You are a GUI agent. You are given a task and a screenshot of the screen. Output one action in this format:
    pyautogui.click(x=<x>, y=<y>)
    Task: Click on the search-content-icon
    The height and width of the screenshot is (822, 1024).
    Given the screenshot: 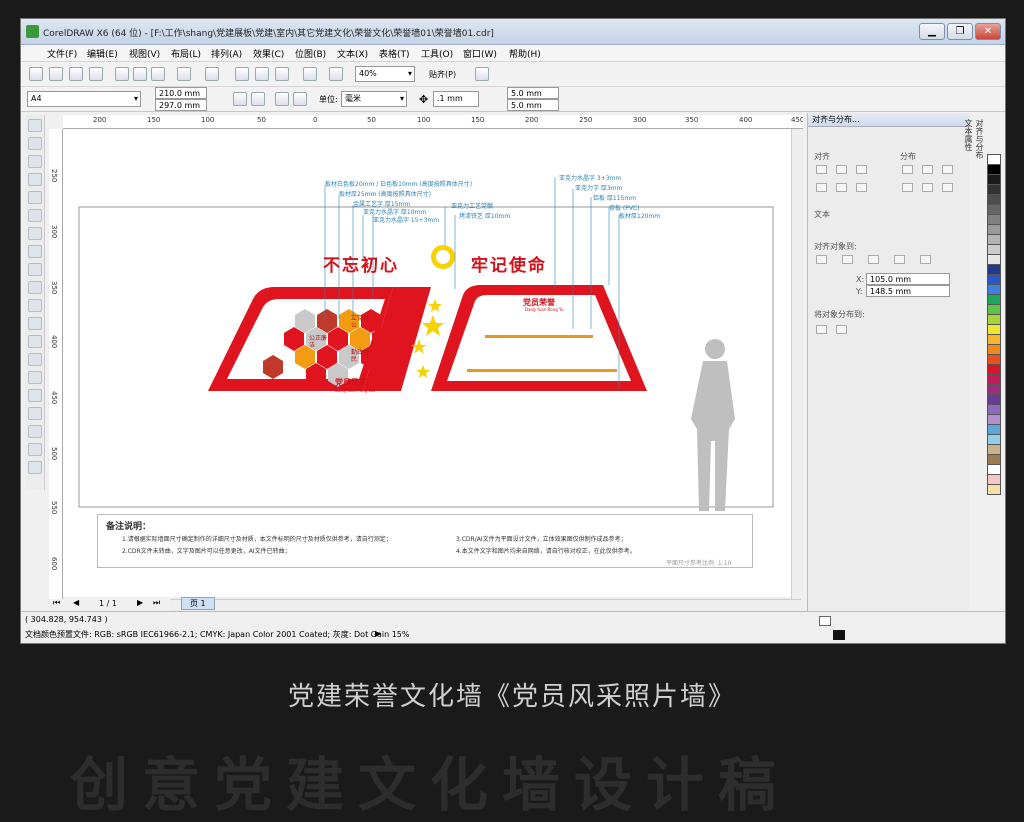 What is the action you would take?
    pyautogui.click(x=242, y=74)
    